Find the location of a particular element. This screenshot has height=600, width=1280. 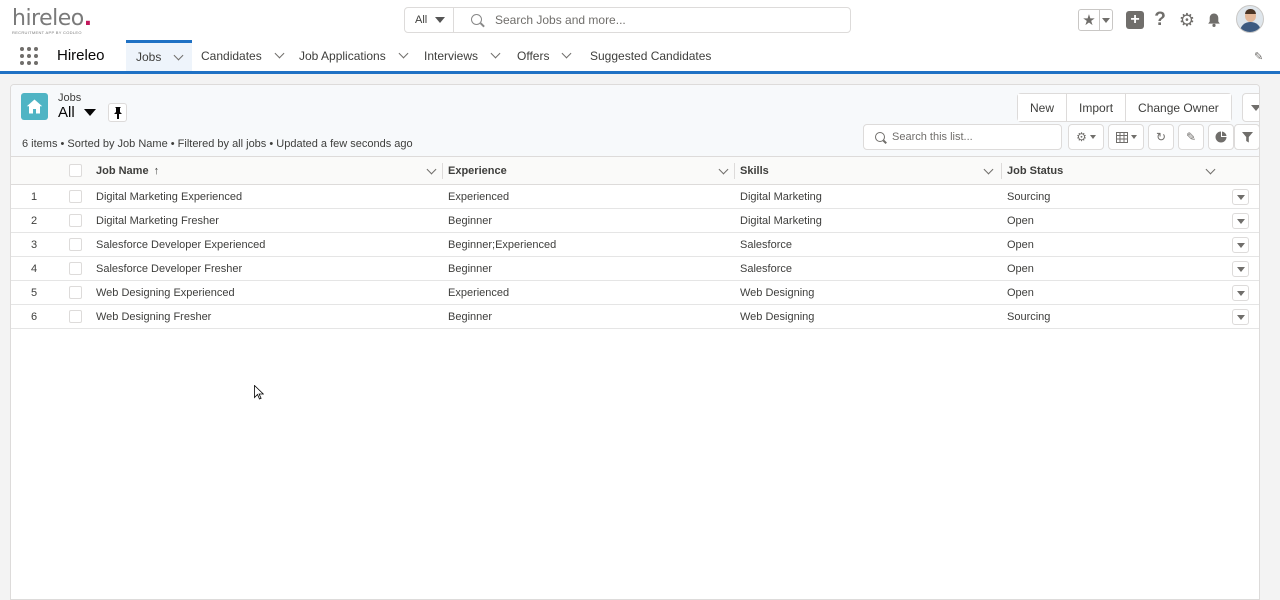

column-header-skills: Skills is located at coordinates (868, 171).